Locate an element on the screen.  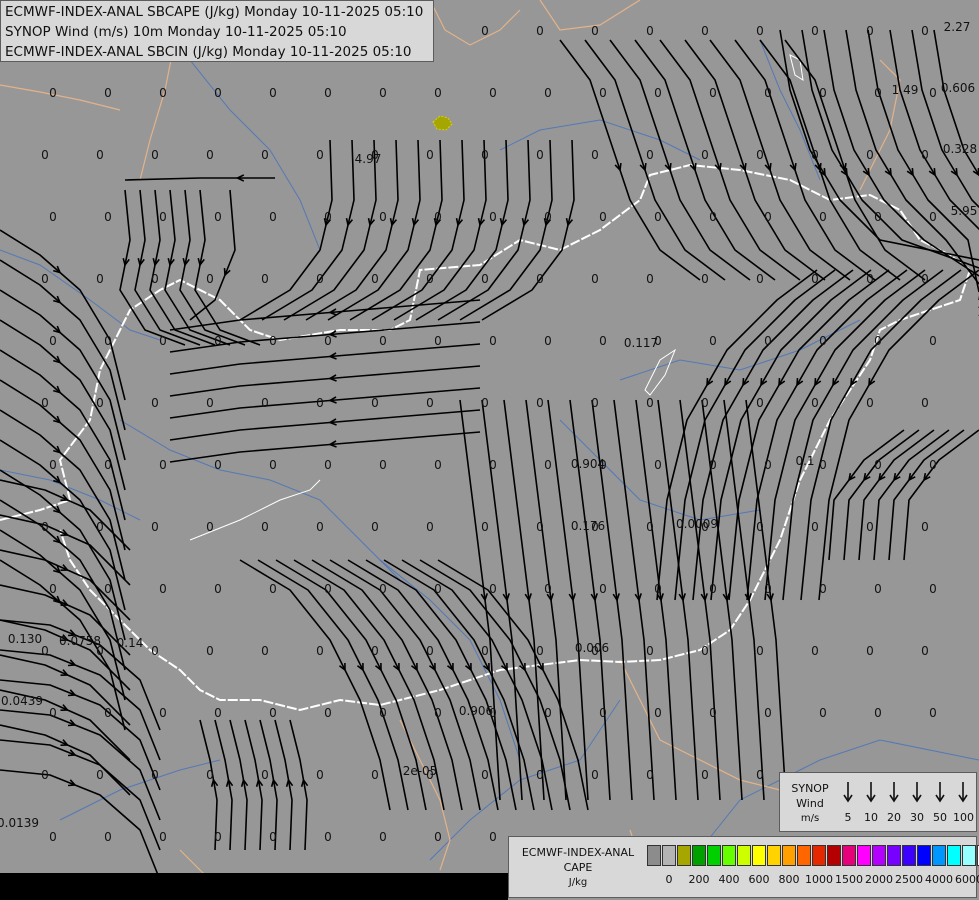
value-label: 0.130 is located at coordinates (25, 639).